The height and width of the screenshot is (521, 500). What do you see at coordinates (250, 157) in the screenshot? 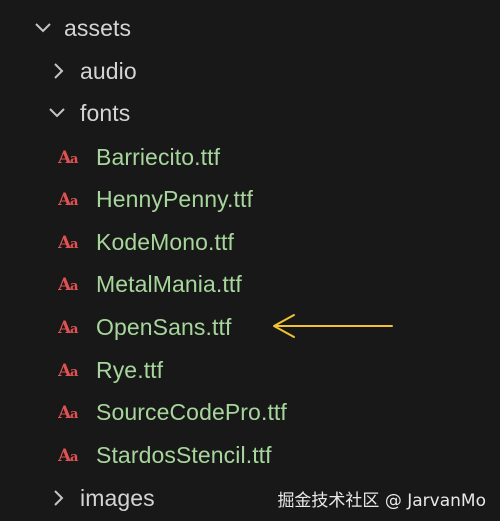
I see `tree-file-item: Aa Barriecito.ttf` at bounding box center [250, 157].